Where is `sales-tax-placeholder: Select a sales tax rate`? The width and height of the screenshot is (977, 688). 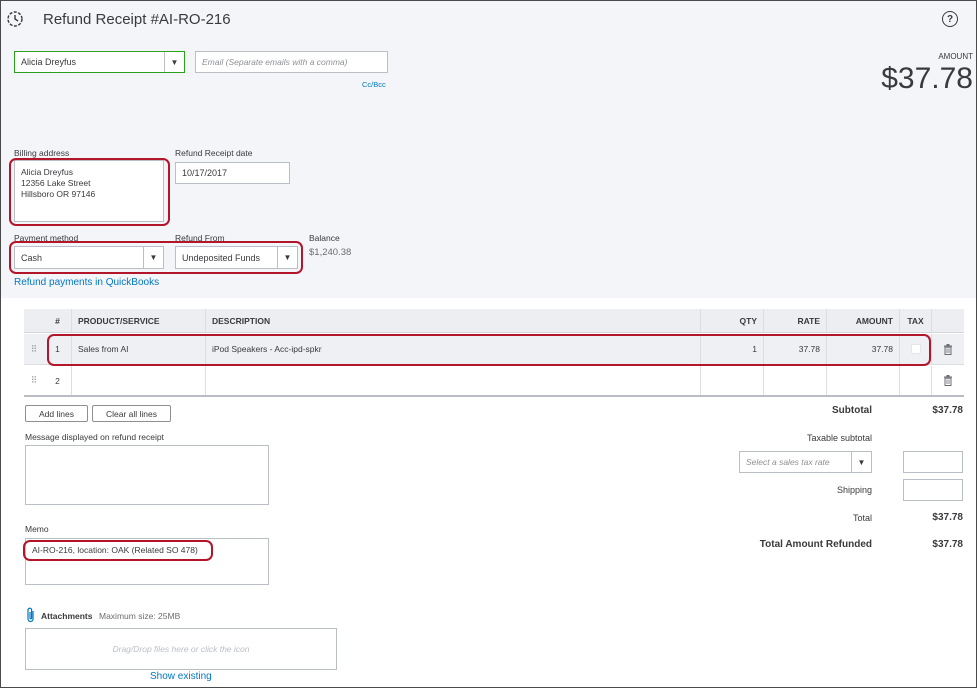 sales-tax-placeholder: Select a sales tax rate is located at coordinates (788, 462).